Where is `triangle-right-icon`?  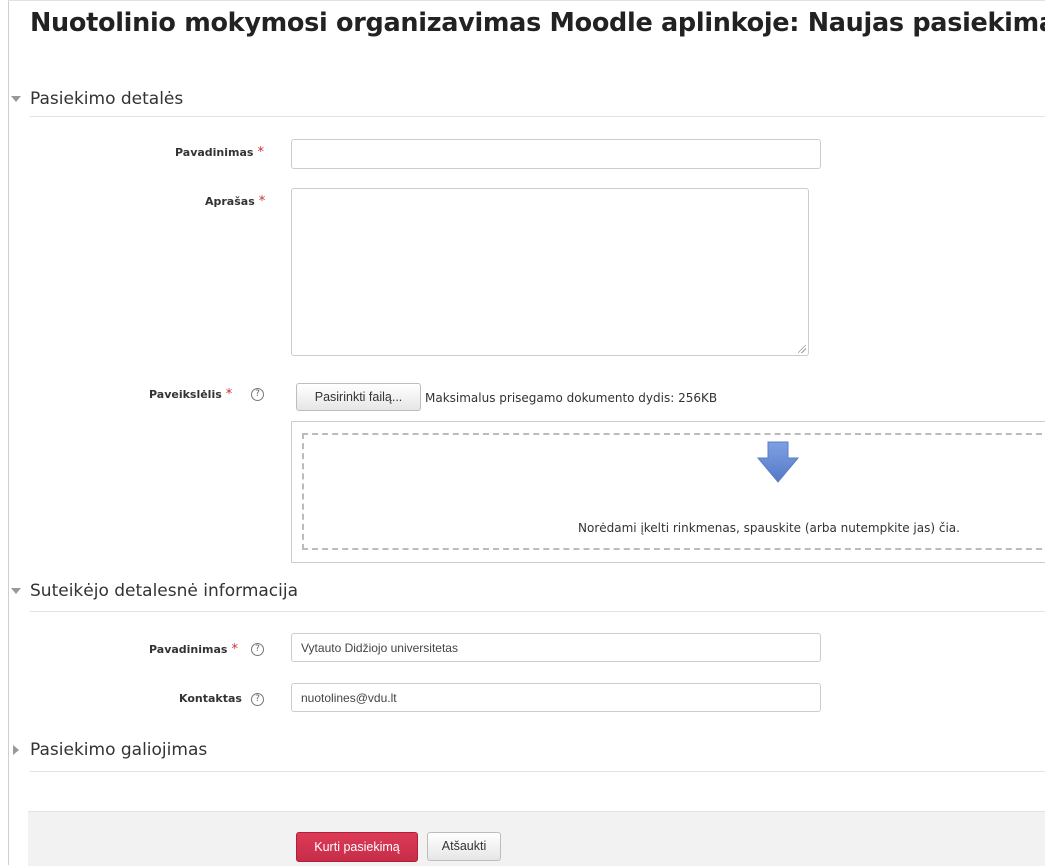
triangle-right-icon is located at coordinates (17, 750).